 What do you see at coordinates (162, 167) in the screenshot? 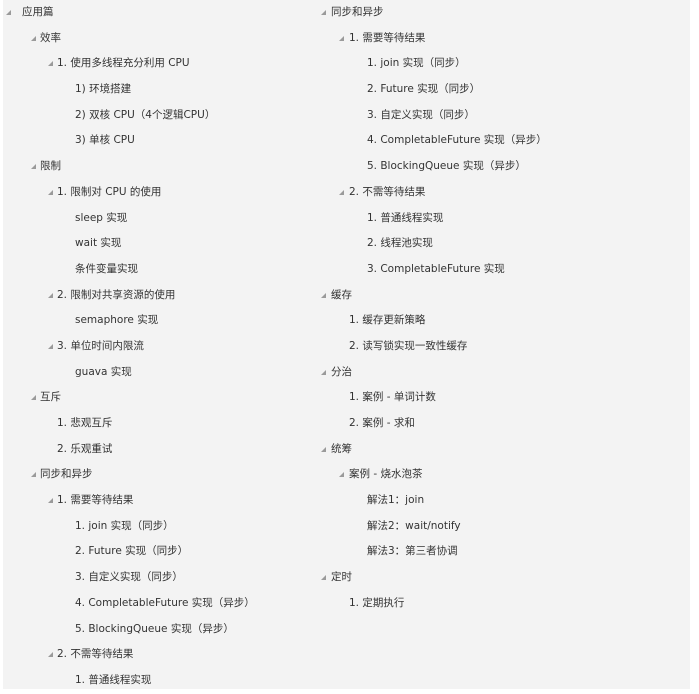
I see `outline-node: 限制` at bounding box center [162, 167].